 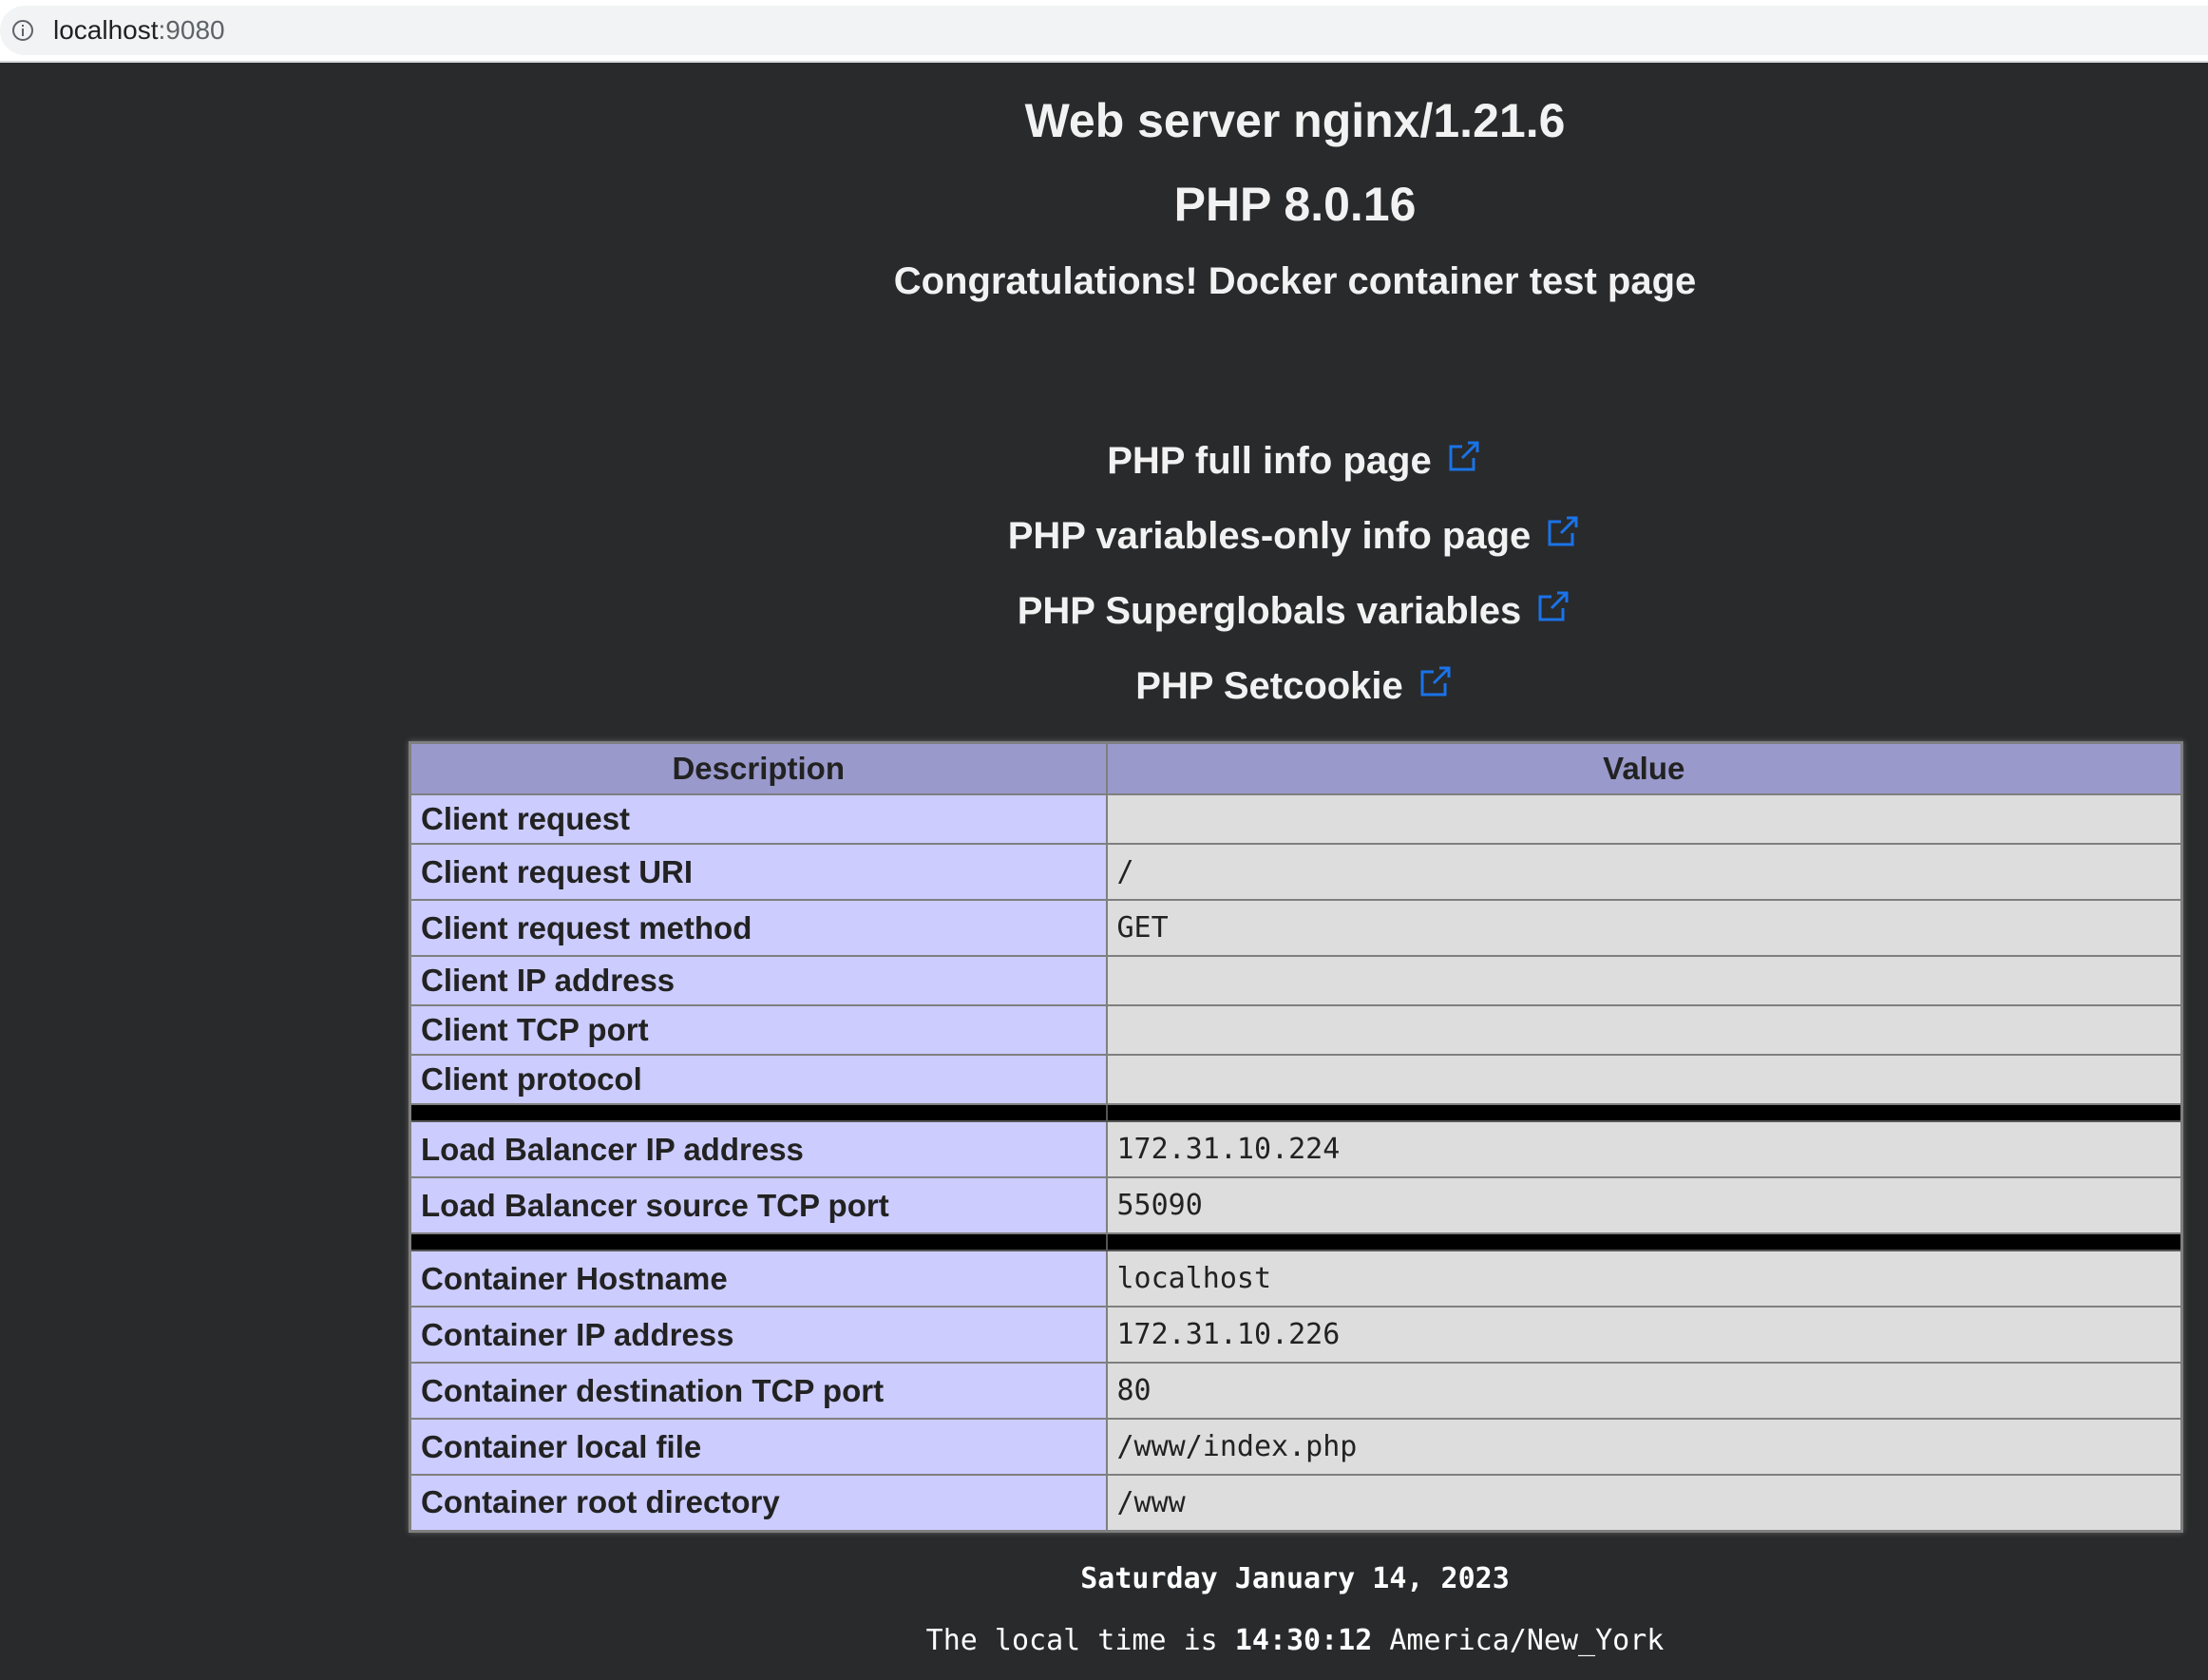 What do you see at coordinates (758, 1503) in the screenshot?
I see `row-description: Container root directory` at bounding box center [758, 1503].